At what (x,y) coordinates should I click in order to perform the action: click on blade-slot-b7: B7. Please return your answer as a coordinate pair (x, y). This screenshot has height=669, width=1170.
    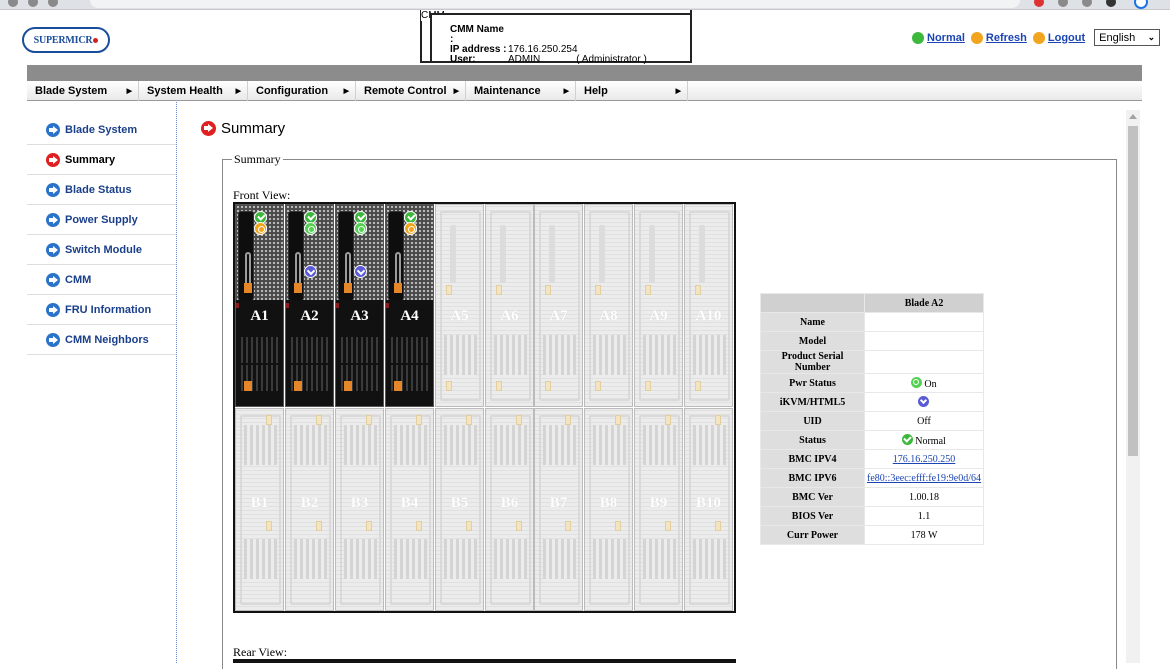
    Looking at the image, I should click on (558, 509).